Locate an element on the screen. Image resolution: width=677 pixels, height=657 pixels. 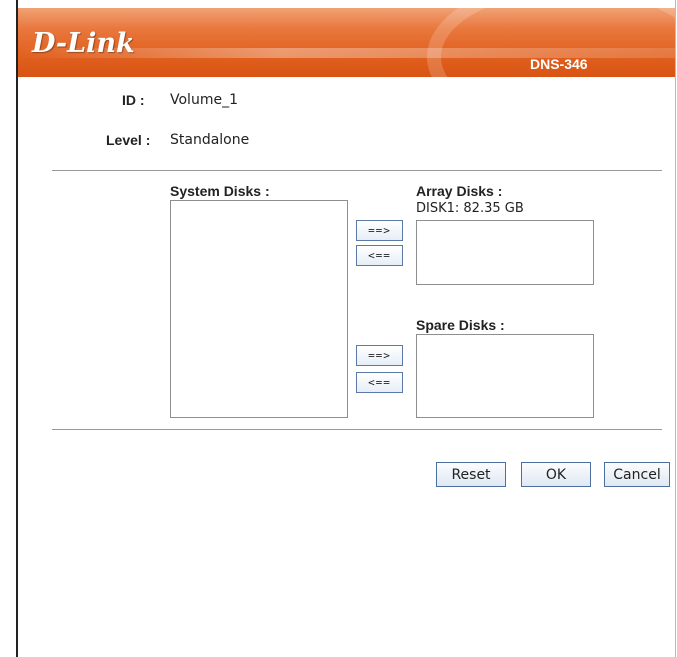
level-label: Level : is located at coordinates (128, 140).